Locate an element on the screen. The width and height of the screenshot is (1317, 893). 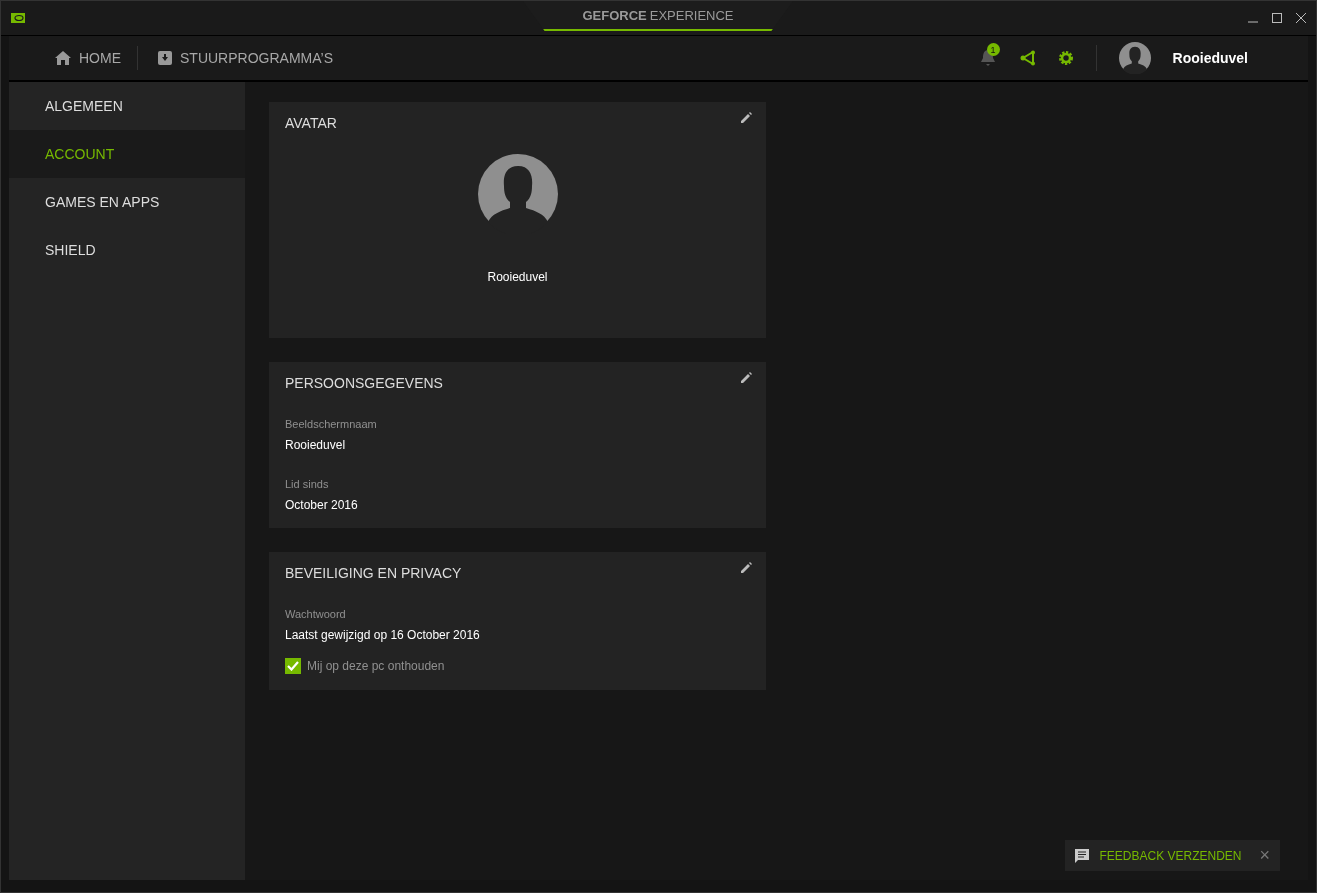
nav-tab: HOME is located at coordinates (96, 58).